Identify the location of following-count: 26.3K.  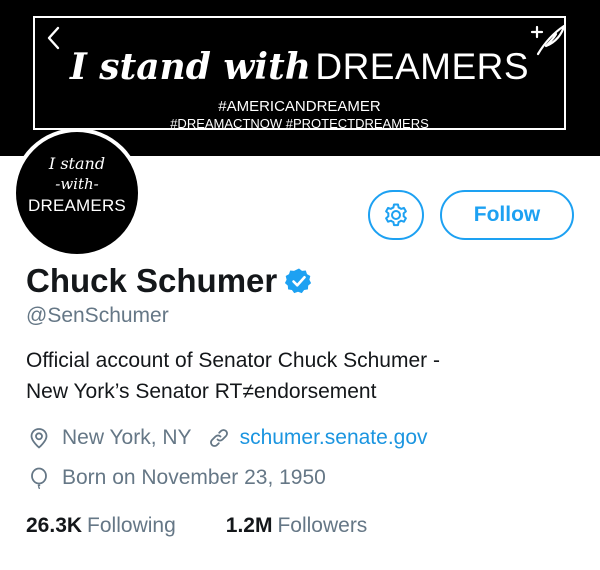
(54, 525).